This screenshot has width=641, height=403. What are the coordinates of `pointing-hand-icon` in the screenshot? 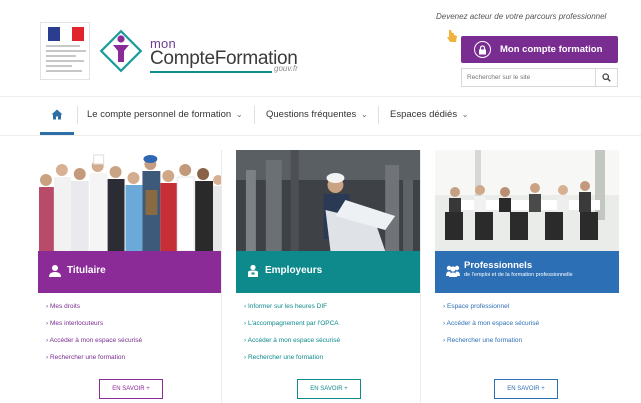 It's located at (452, 36).